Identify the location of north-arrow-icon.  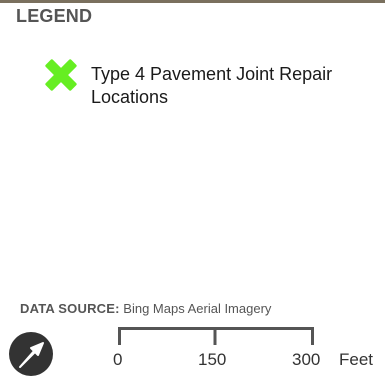
(31, 354).